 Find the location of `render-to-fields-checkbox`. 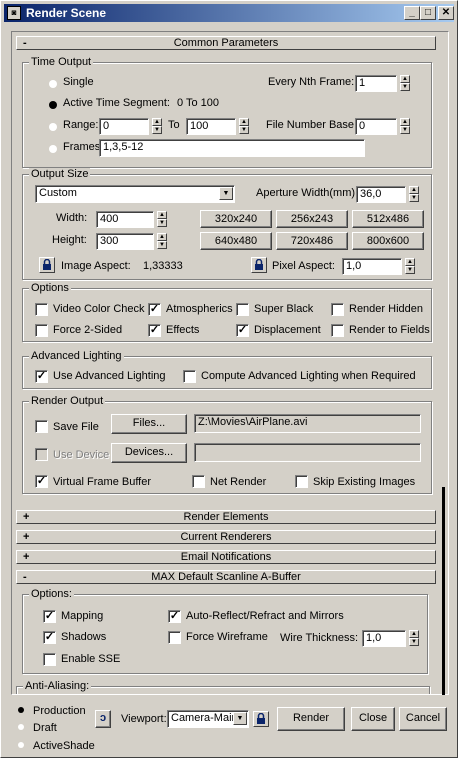

render-to-fields-checkbox is located at coordinates (337, 330).